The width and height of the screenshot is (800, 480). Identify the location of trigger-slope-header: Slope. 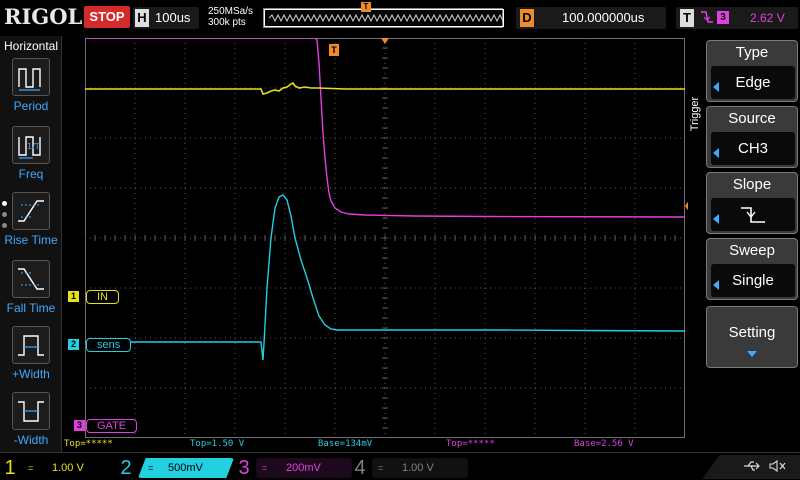
(752, 184).